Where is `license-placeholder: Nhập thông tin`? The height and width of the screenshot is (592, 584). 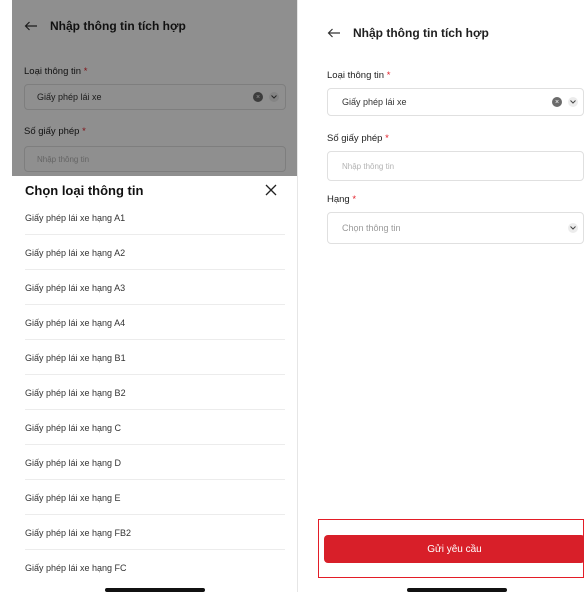
license-placeholder: Nhập thông tin is located at coordinates (368, 166).